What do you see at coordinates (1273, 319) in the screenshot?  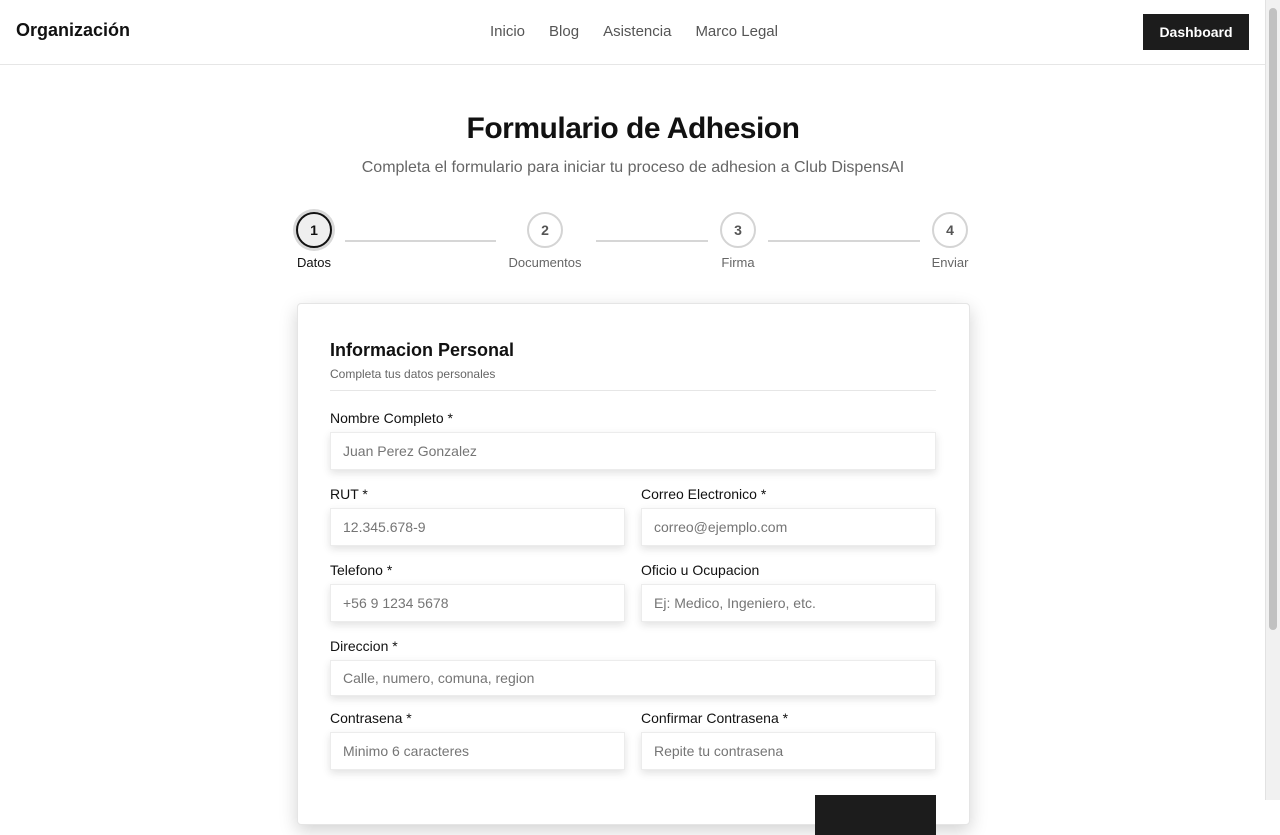 I see `scrollbar-thumb` at bounding box center [1273, 319].